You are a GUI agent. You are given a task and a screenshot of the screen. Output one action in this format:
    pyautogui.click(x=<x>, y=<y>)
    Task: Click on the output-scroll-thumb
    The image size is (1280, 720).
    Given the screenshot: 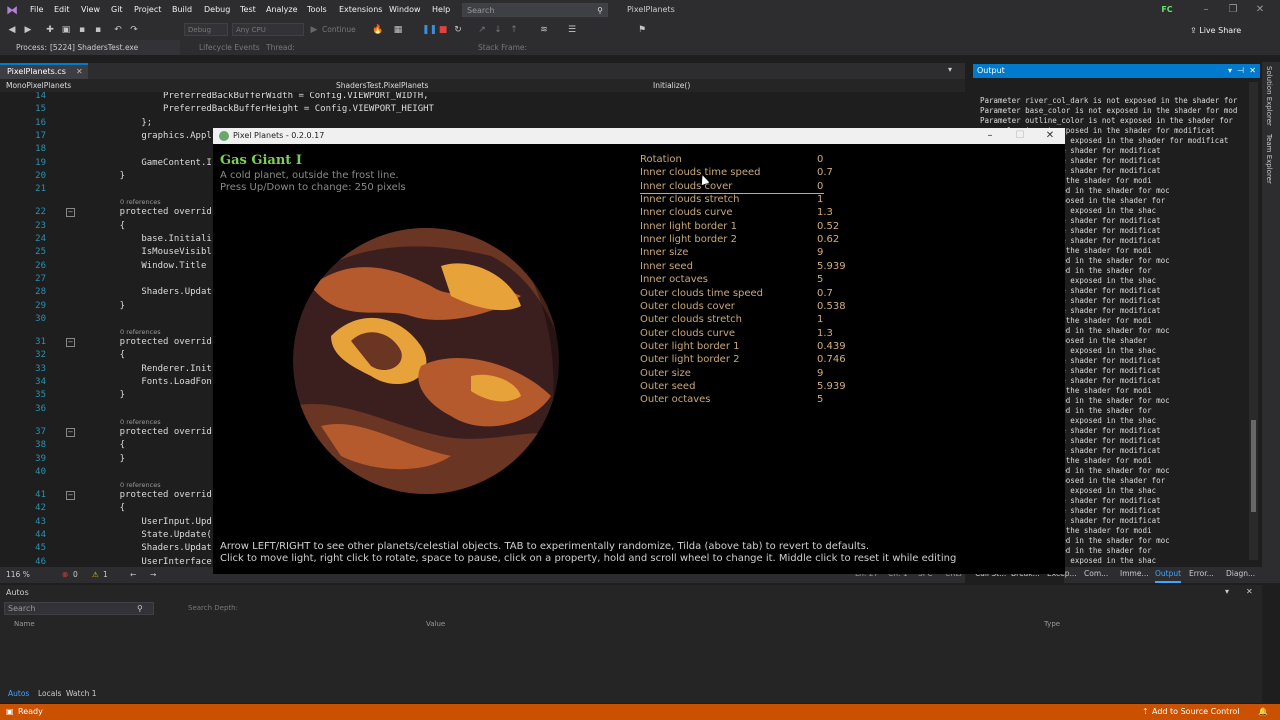 What is the action you would take?
    pyautogui.click(x=1253, y=466)
    